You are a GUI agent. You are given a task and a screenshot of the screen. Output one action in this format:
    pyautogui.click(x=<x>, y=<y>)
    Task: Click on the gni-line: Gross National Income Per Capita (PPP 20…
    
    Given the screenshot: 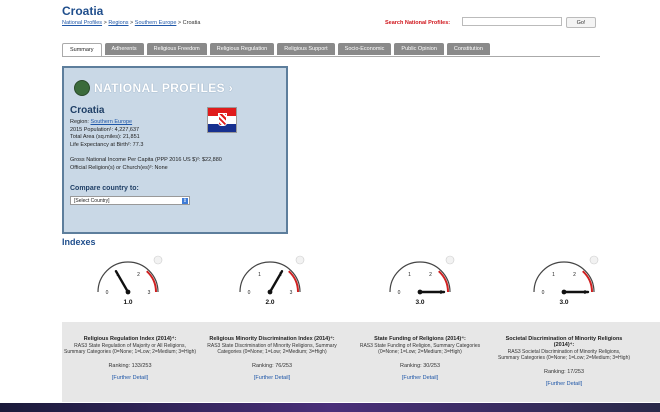 What is the action you would take?
    pyautogui.click(x=146, y=160)
    